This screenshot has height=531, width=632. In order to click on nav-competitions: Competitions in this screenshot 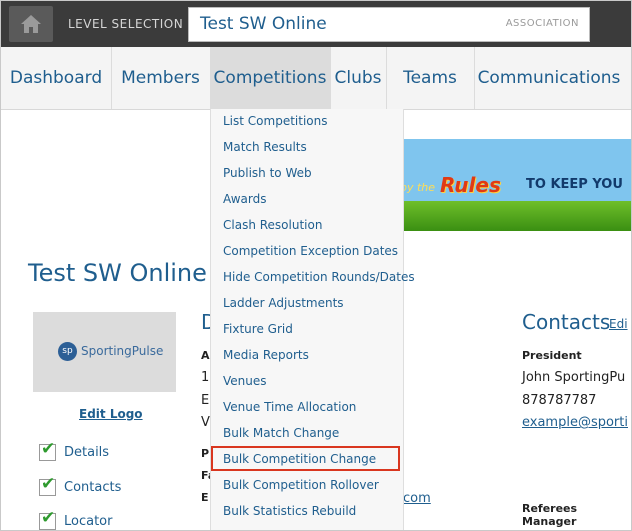, I will do `click(270, 78)`.